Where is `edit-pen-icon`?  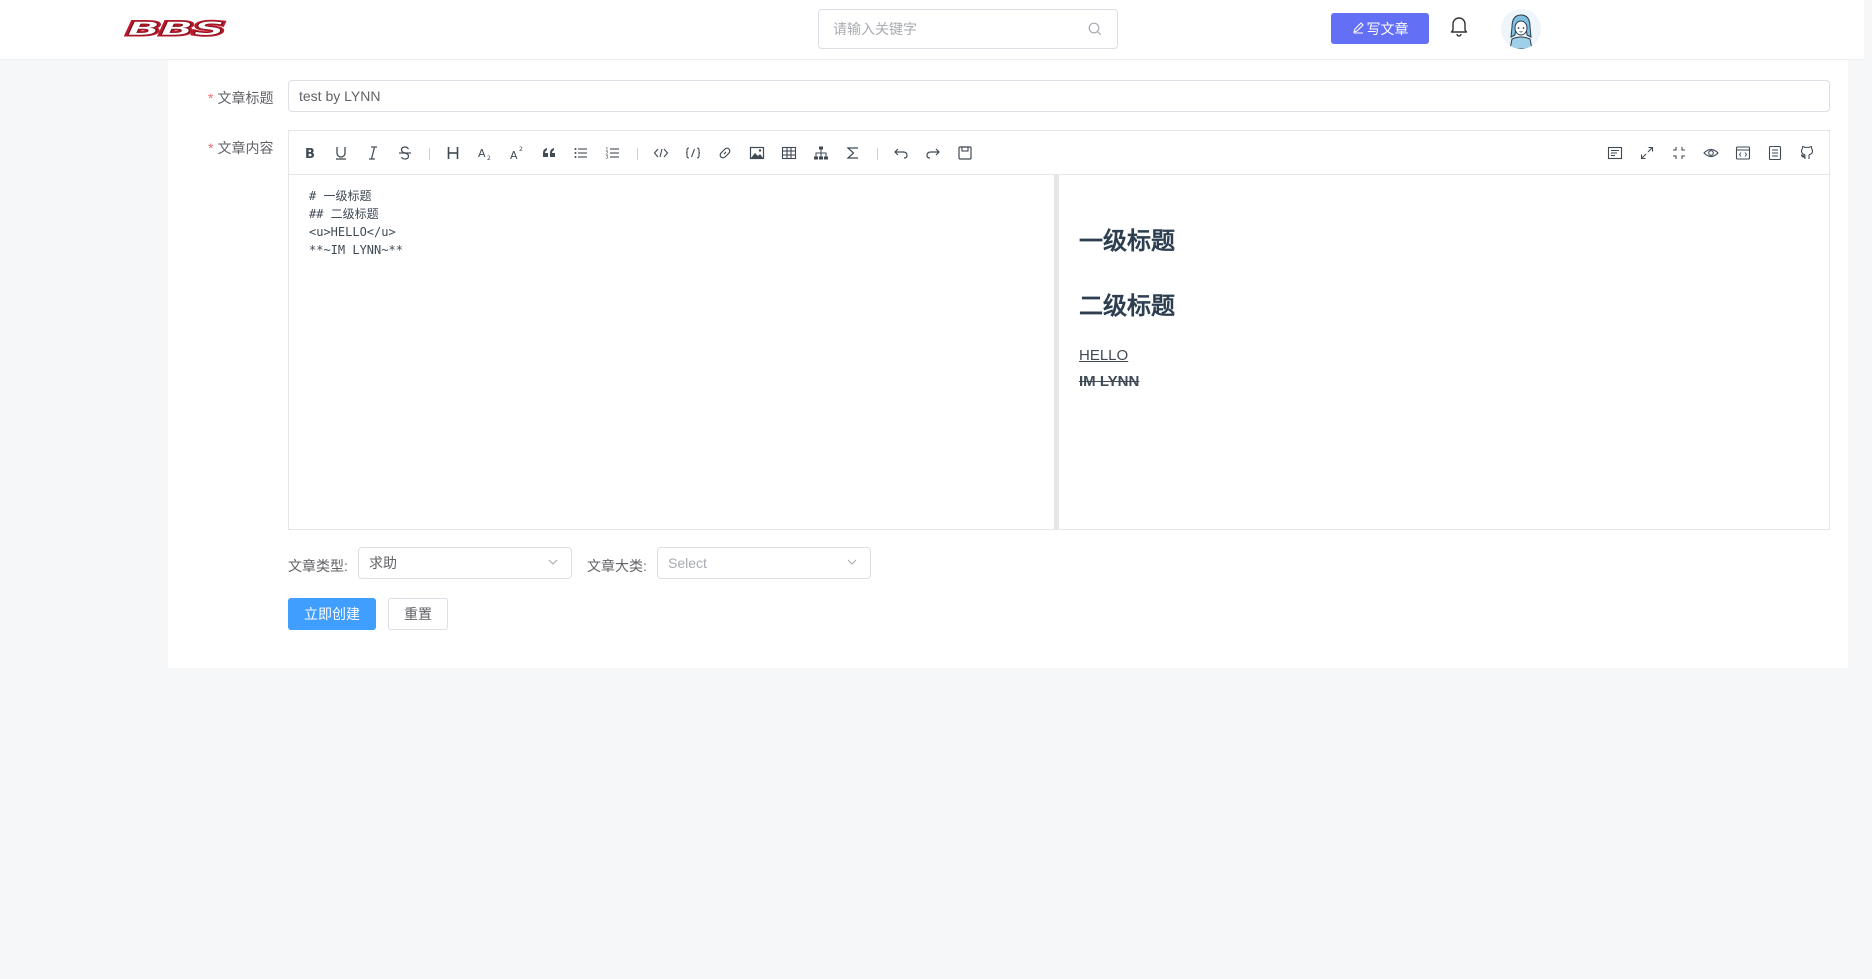 edit-pen-icon is located at coordinates (1358, 29).